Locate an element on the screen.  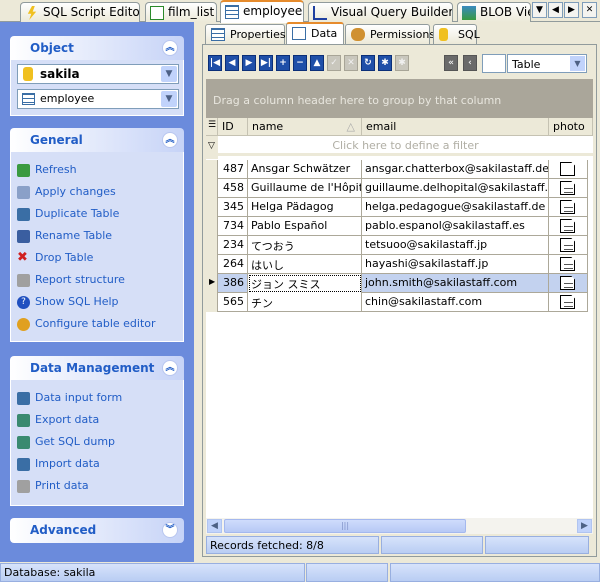
table-row: 565 チン chin@sakilastaff.com is located at coordinates (397, 302).